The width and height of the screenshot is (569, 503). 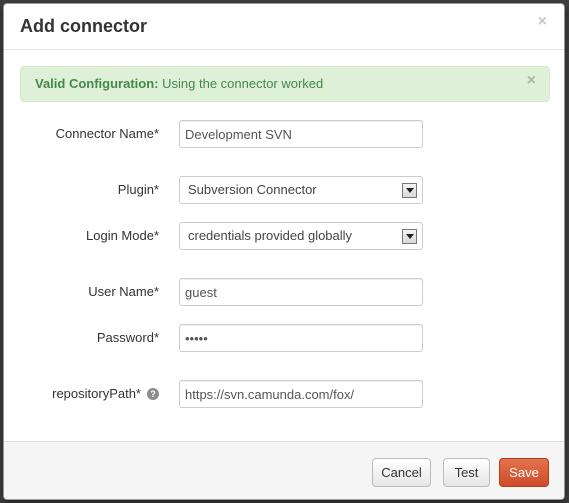 I want to click on connector-name-label: Connector Name*, so click(x=107, y=133).